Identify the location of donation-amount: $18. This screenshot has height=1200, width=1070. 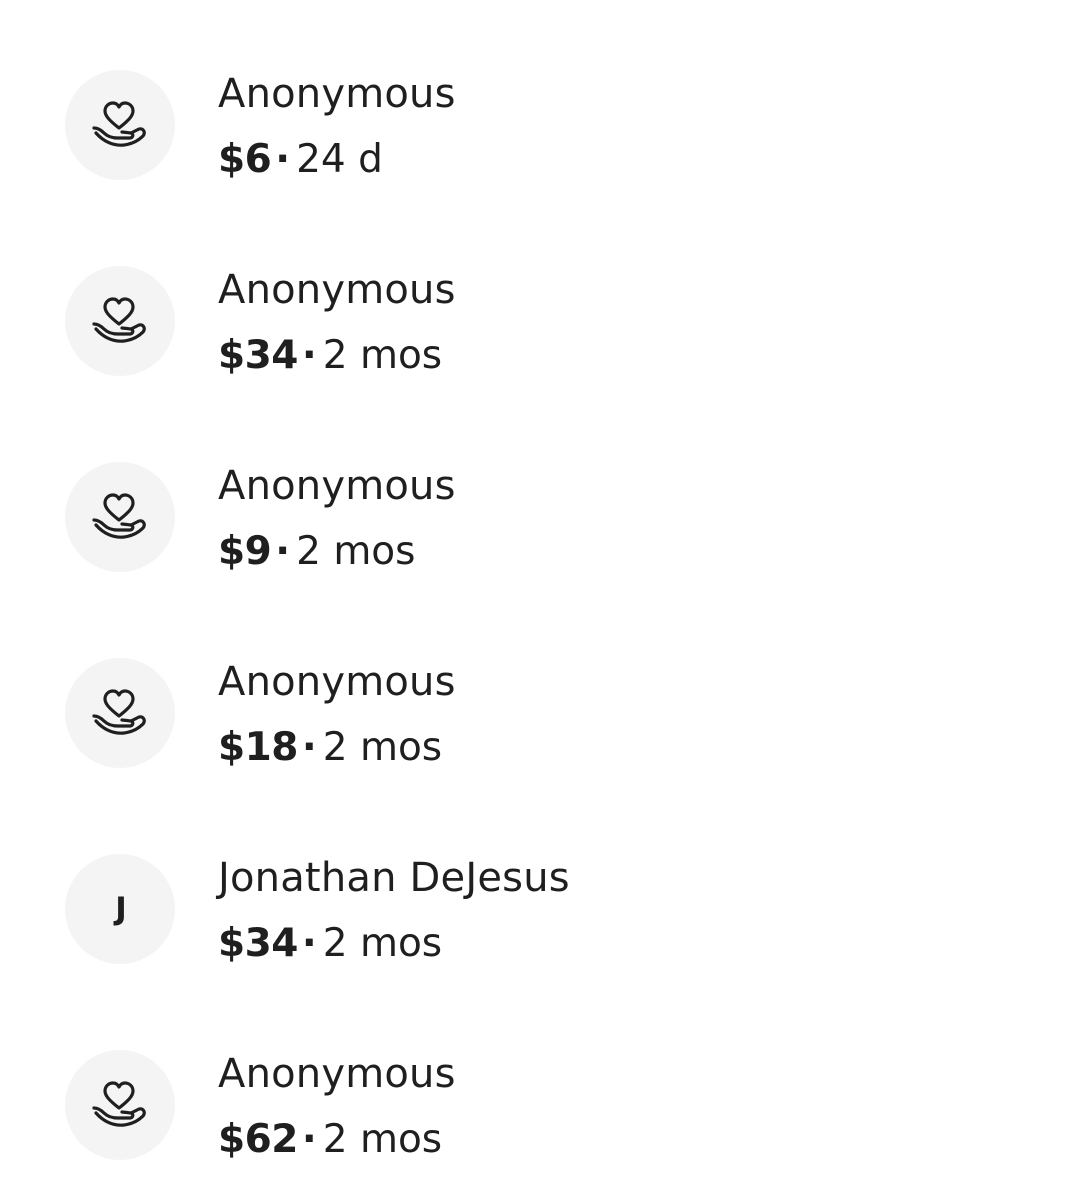
(258, 747).